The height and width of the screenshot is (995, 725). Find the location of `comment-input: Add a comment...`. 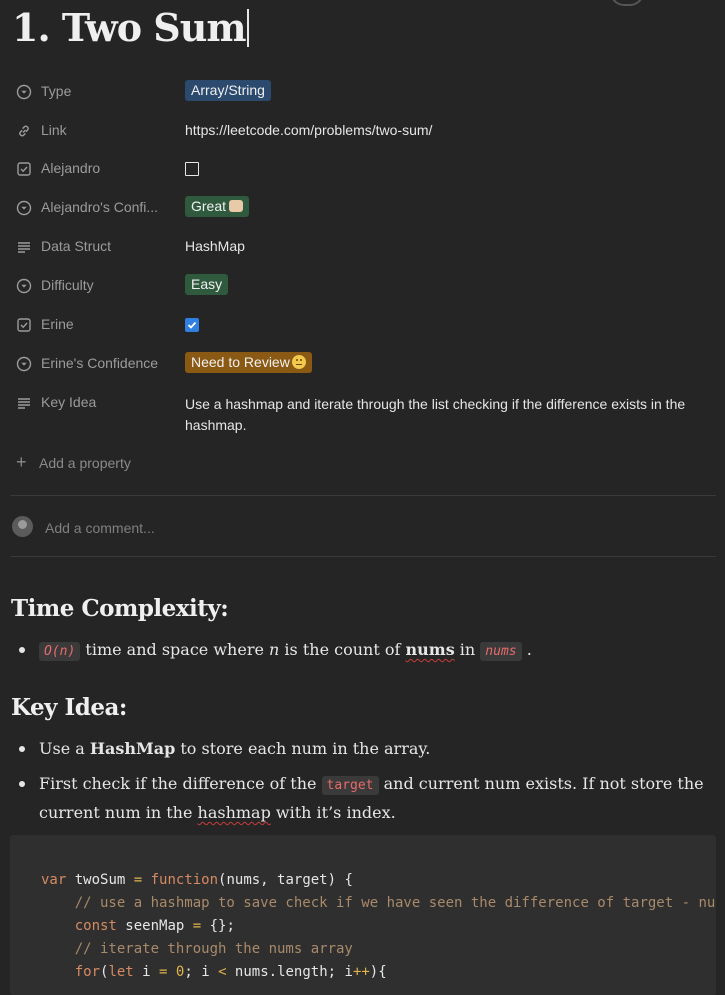

comment-input: Add a comment... is located at coordinates (100, 528).